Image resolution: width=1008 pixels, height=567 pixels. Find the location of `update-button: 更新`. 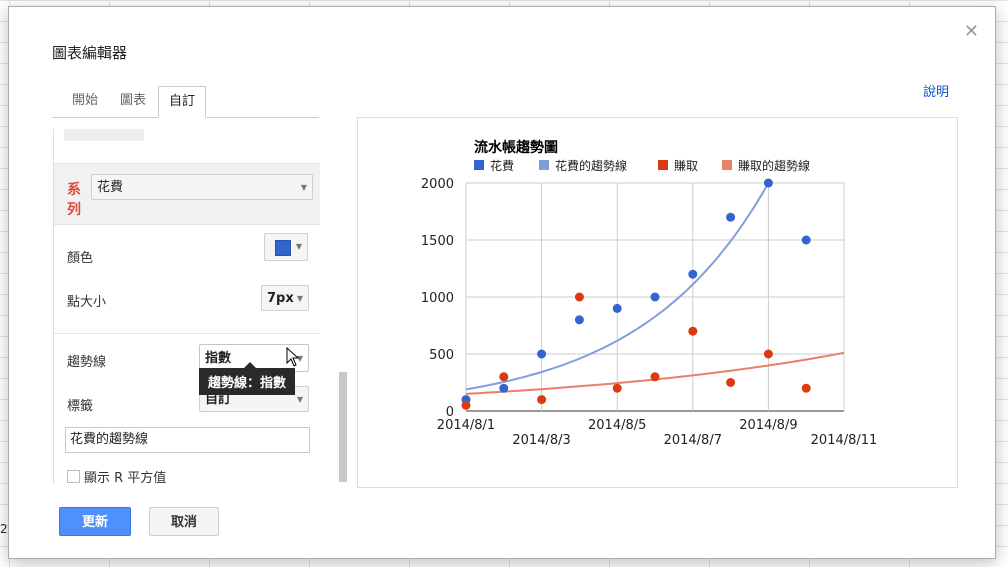

update-button: 更新 is located at coordinates (95, 521).